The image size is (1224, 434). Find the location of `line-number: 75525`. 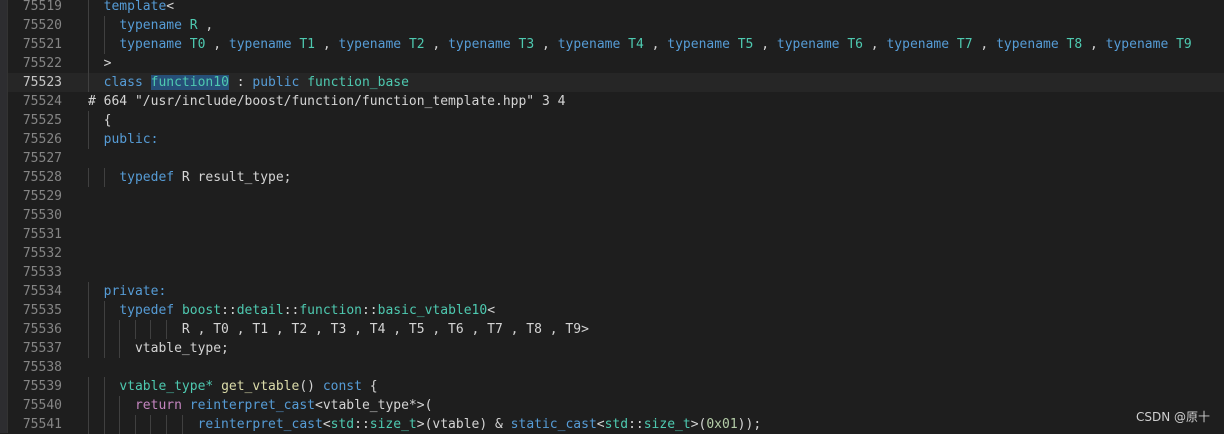

line-number: 75525 is located at coordinates (42, 120).